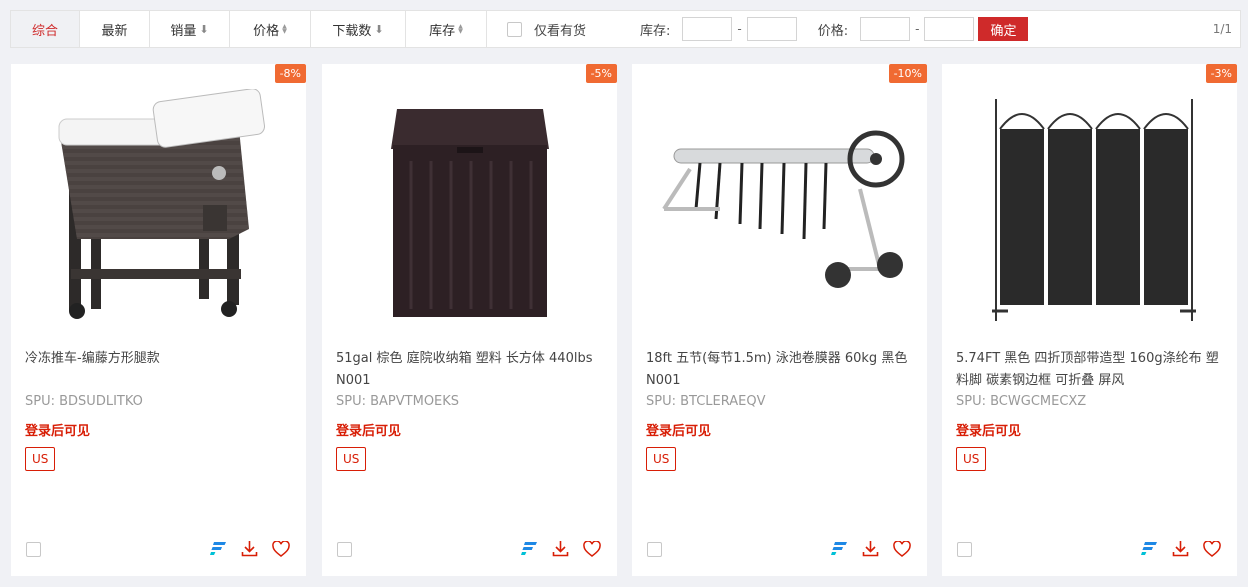 This screenshot has width=1248, height=587. What do you see at coordinates (560, 31) in the screenshot?
I see `in-stock-label: 仅看有货` at bounding box center [560, 31].